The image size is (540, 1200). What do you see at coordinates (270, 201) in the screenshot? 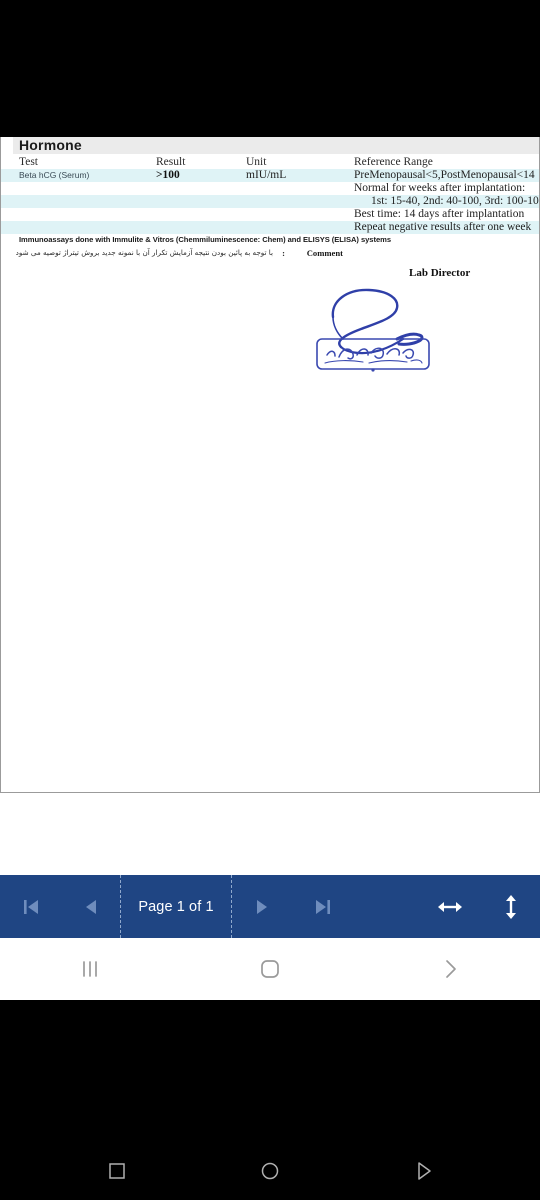
I see `table-row: 1st: 15-40, 2nd: 40-100, 3rd: 100-1000` at bounding box center [270, 201].